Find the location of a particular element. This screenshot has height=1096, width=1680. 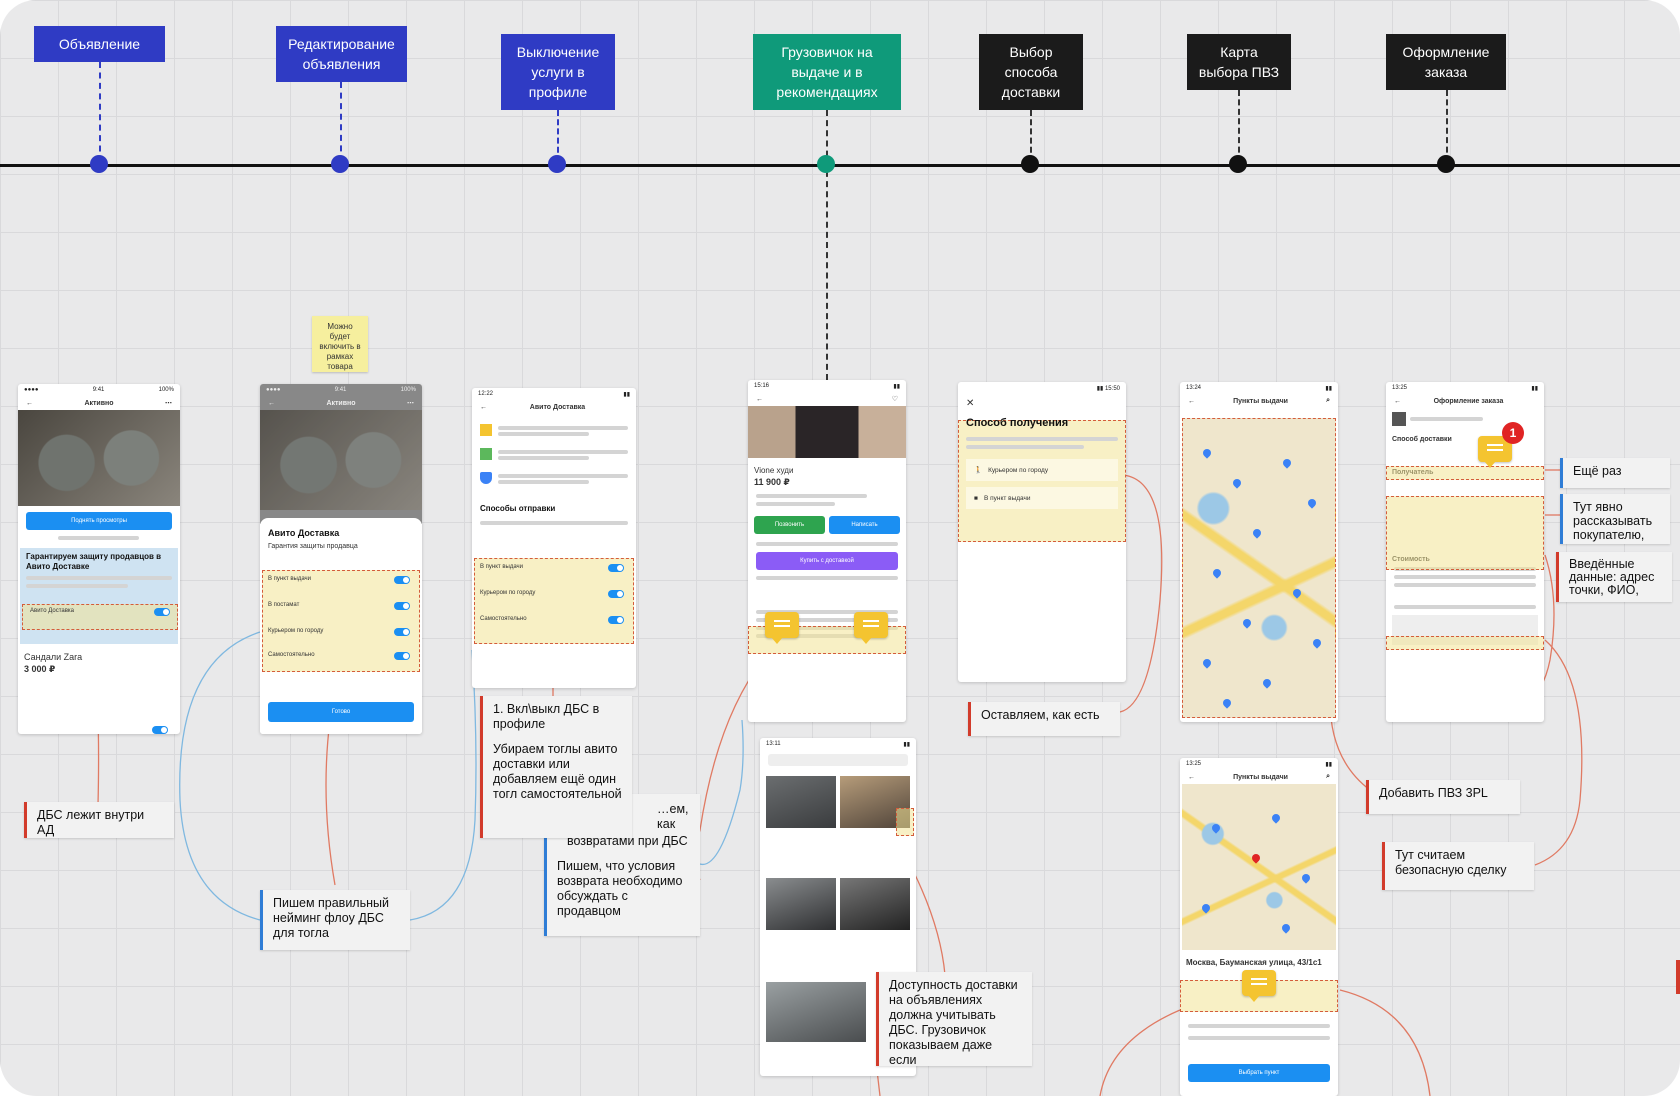

write-button: Написать is located at coordinates (864, 525).